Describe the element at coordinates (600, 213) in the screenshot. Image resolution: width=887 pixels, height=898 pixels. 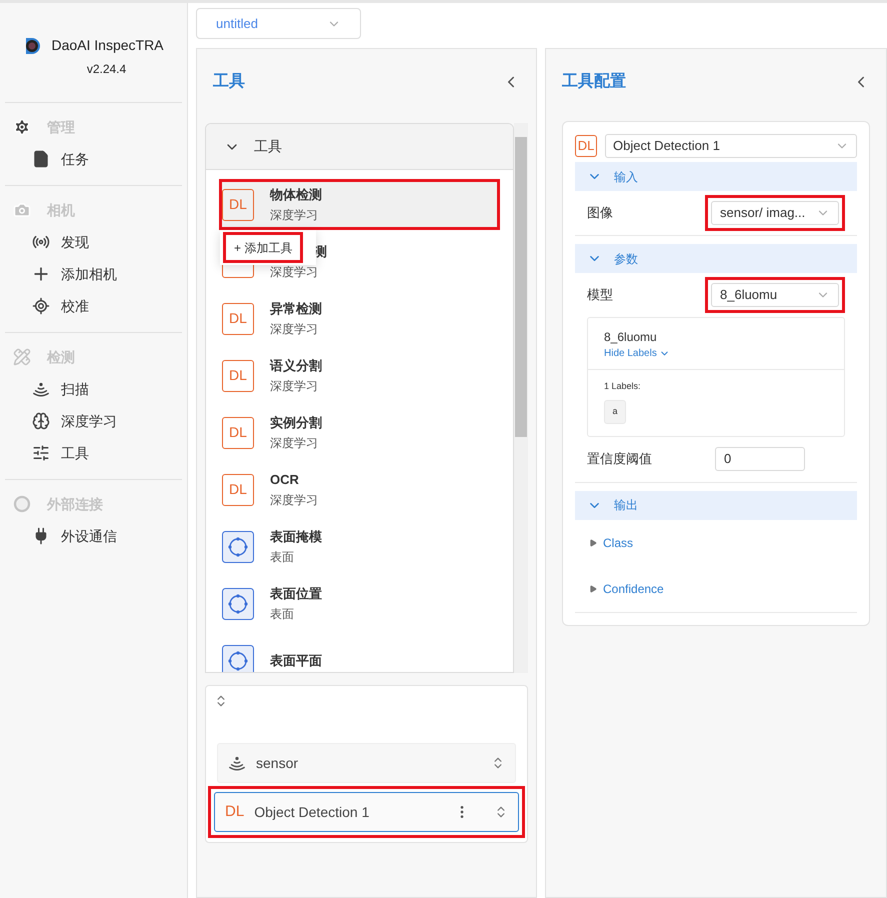
I see `field-label: 图像` at that location.